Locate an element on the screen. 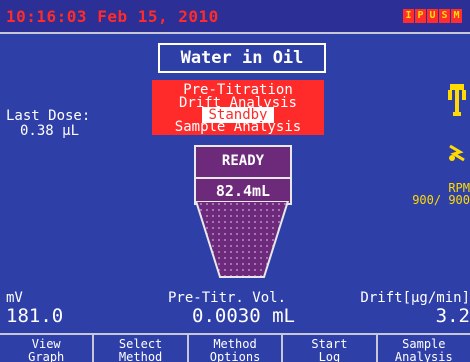 Image resolution: width=470 pixels, height=362 pixels. electrode-probe-icon is located at coordinates (457, 100).